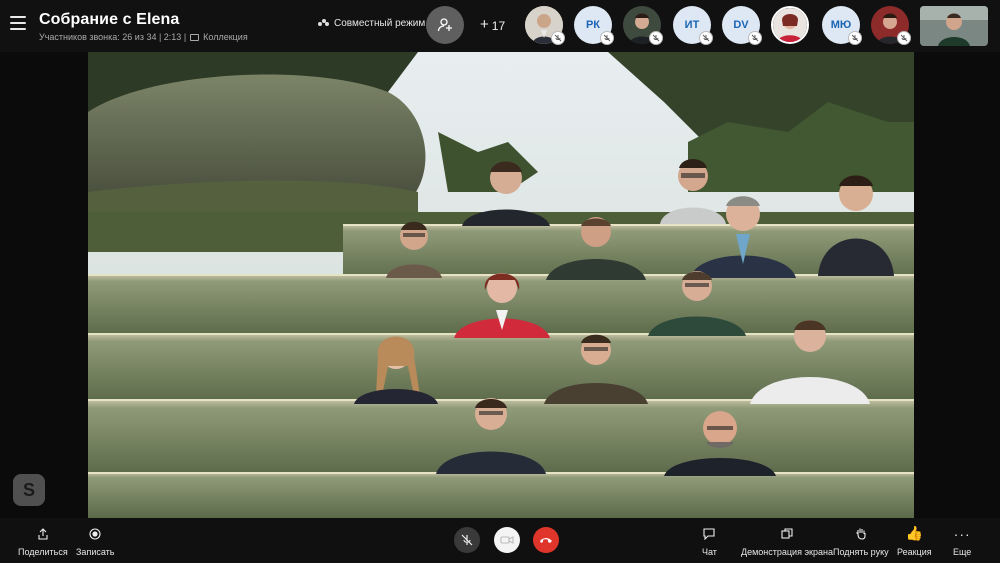 Image resolution: width=1000 pixels, height=563 pixels. Describe the element at coordinates (787, 541) in the screenshot. I see `screen-share-button: Демонстрация экрана` at that location.